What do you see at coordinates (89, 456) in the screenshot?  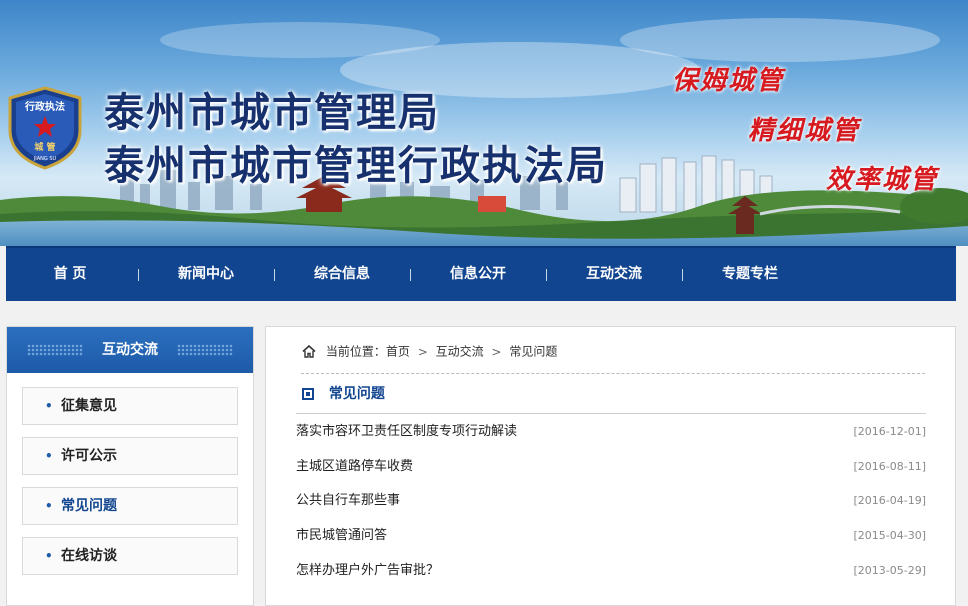 I see `sidebar-item-label: 许可公示` at bounding box center [89, 456].